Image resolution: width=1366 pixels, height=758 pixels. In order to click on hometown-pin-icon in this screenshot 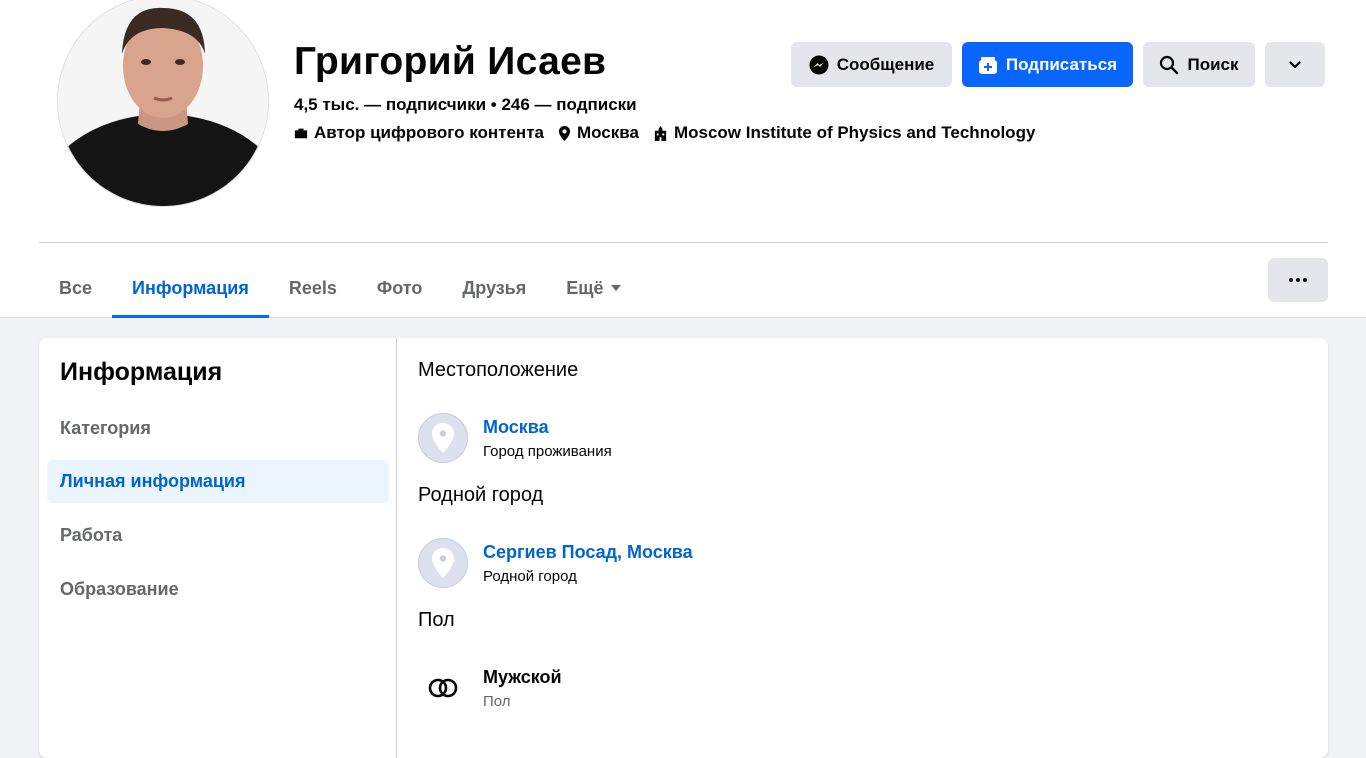, I will do `click(443, 563)`.